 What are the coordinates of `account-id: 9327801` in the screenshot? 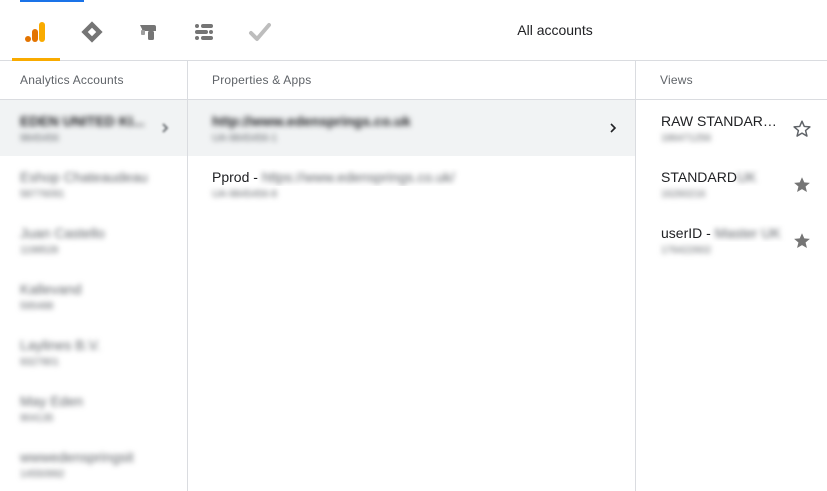 It's located at (39, 362).